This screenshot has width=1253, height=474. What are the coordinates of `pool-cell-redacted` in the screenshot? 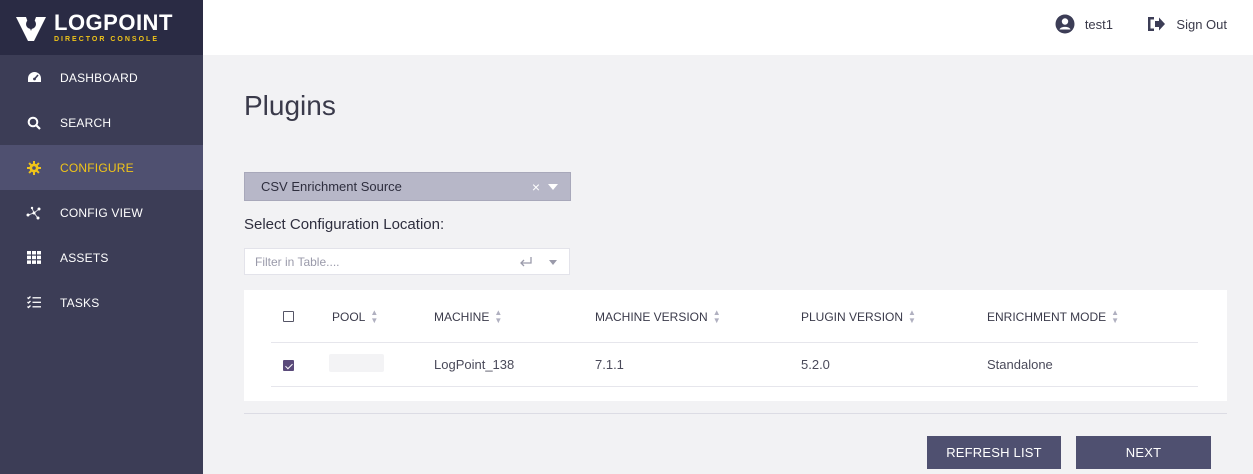 It's located at (356, 363).